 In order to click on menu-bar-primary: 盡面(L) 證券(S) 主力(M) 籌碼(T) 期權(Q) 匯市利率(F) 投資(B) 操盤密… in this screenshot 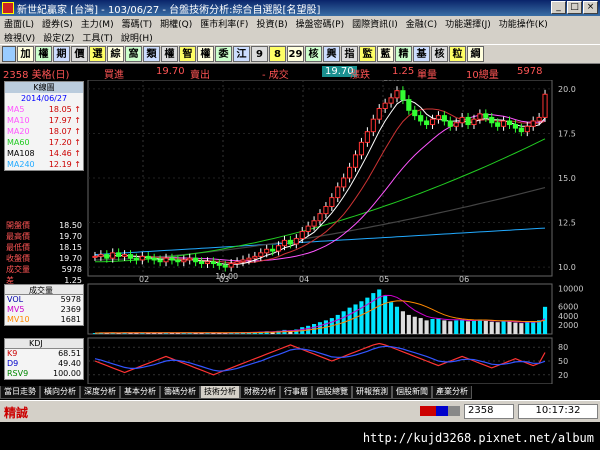, I will do `click(300, 23)`.